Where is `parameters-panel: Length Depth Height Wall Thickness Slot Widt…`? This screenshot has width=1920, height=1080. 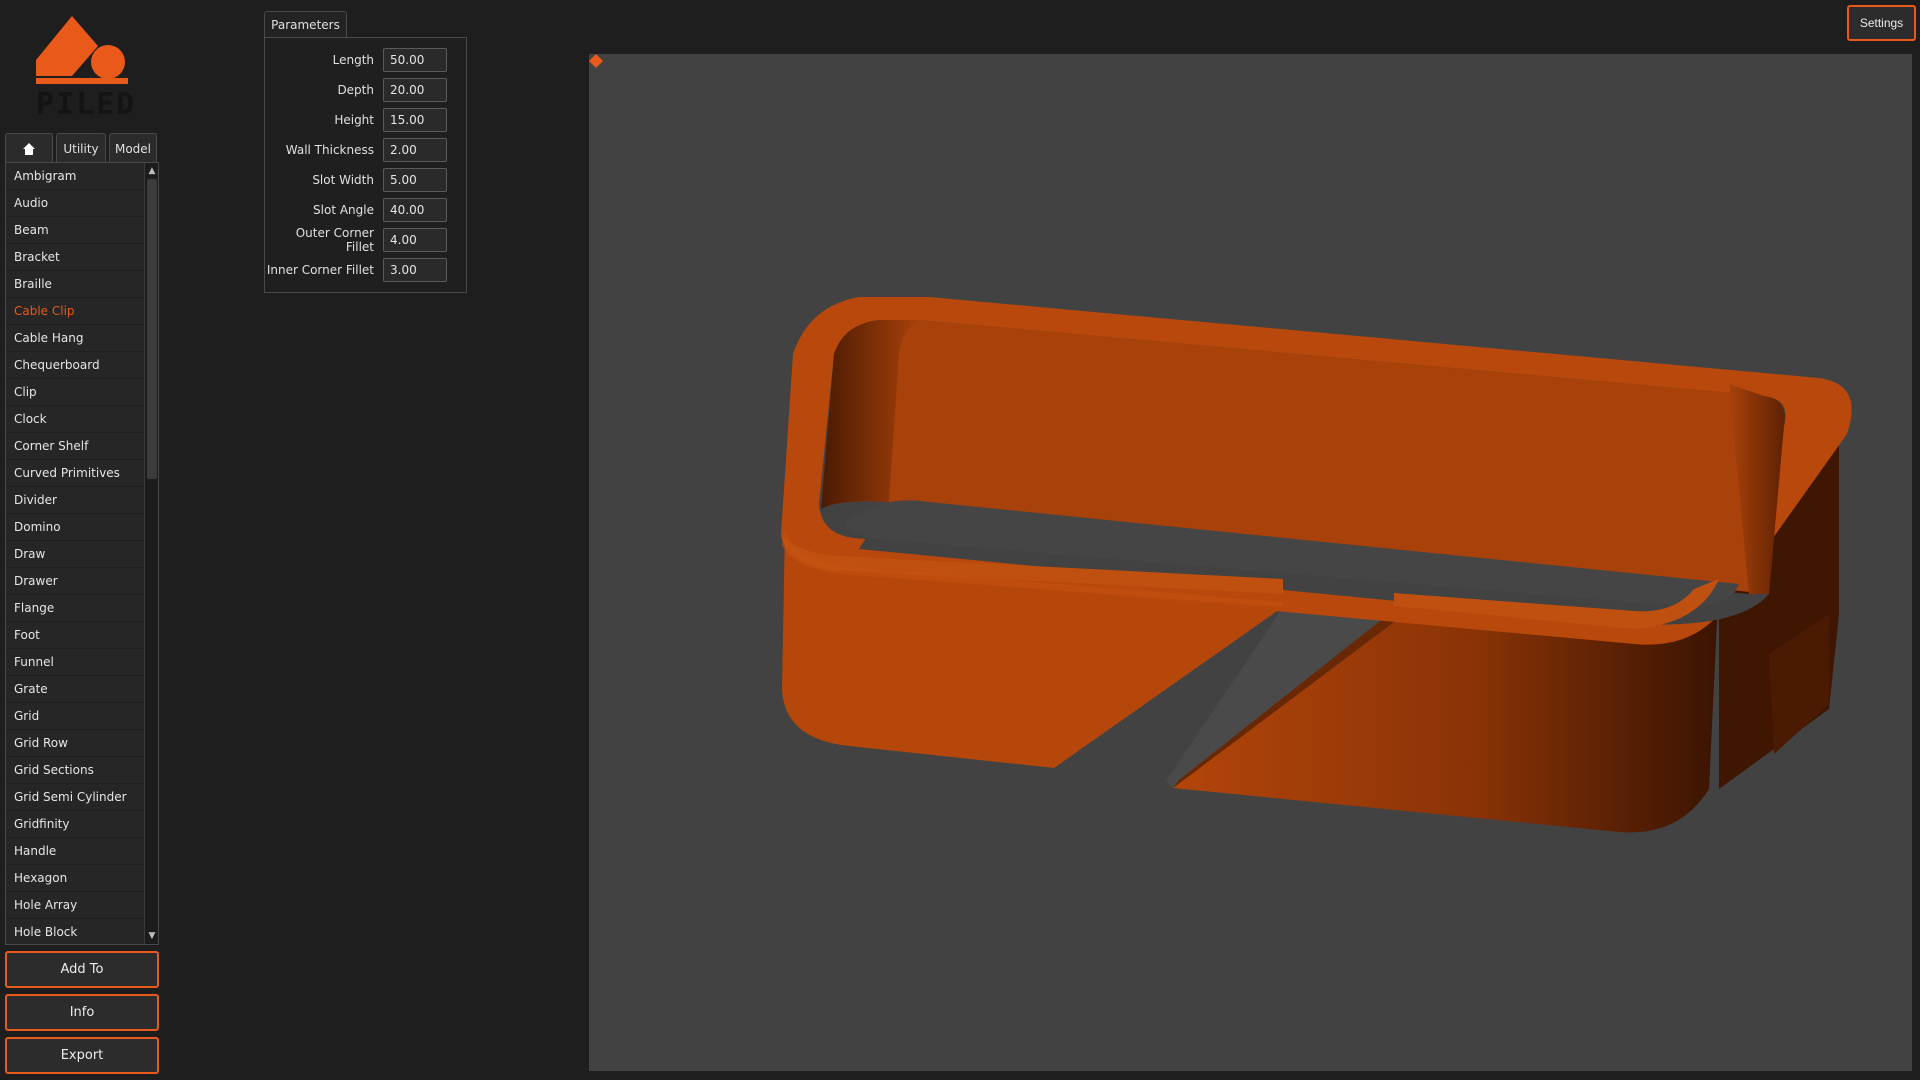
parameters-panel: Length Depth Height Wall Thickness Slot Widt… is located at coordinates (365, 165).